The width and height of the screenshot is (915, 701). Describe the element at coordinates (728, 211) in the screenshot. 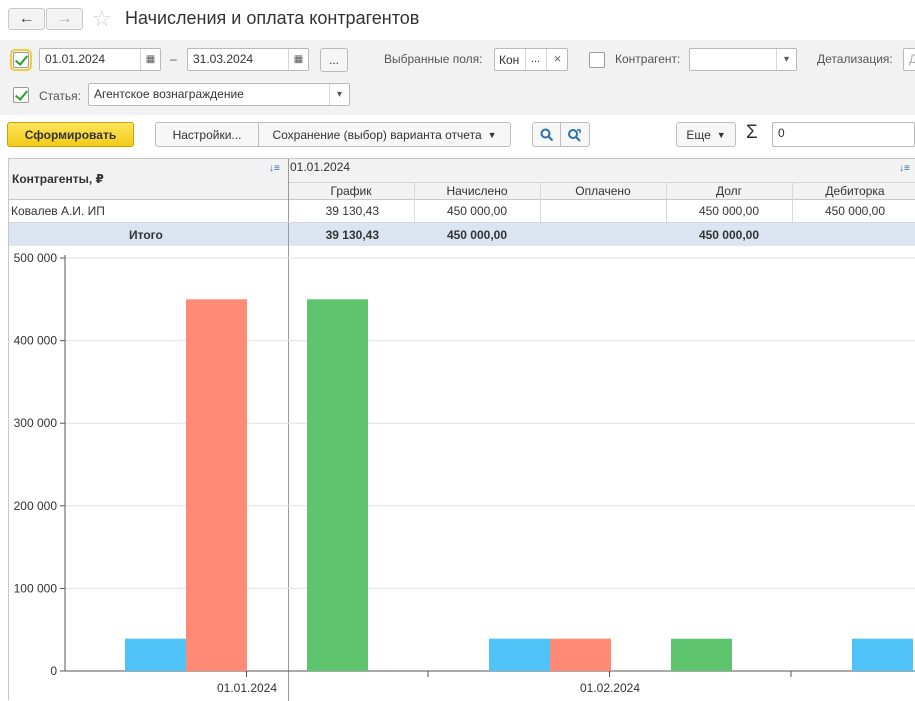

I see `row-value-debt: 450 000,00` at that location.